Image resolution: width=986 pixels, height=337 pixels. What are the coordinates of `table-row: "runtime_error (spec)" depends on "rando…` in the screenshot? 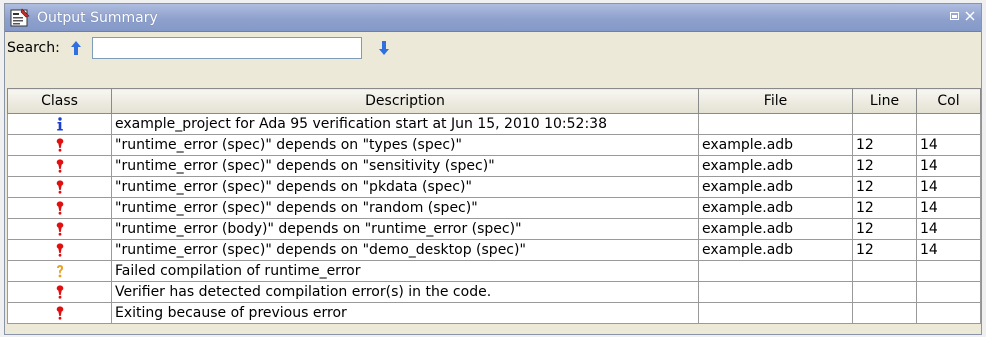 It's located at (494, 208).